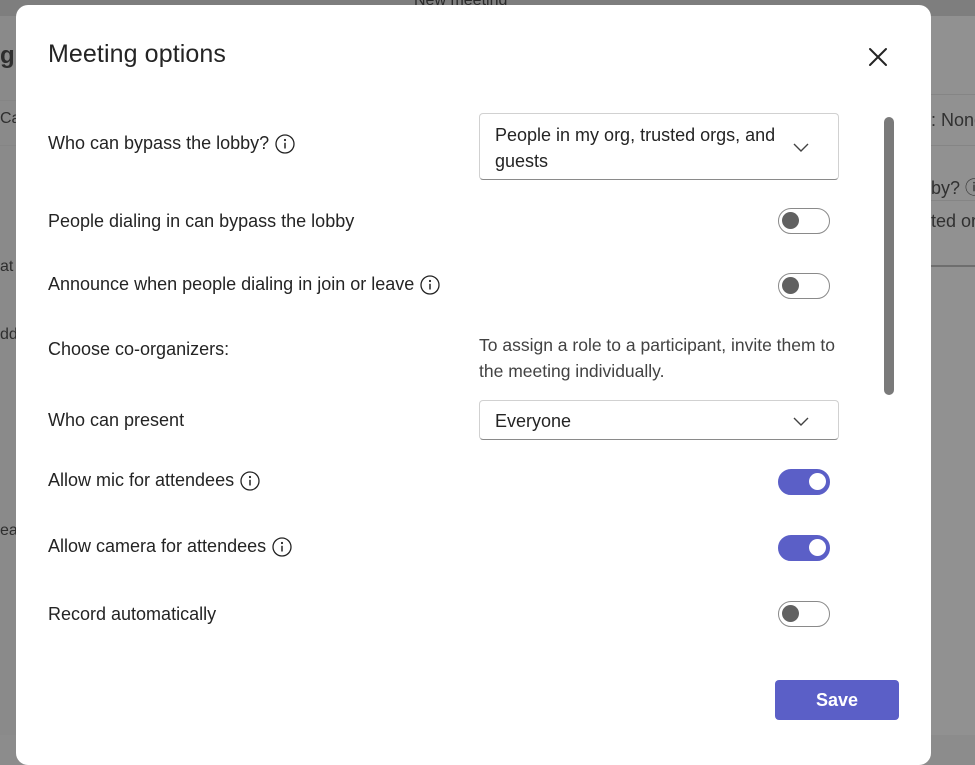 The image size is (975, 765). What do you see at coordinates (837, 700) in the screenshot?
I see `save-button: Save` at bounding box center [837, 700].